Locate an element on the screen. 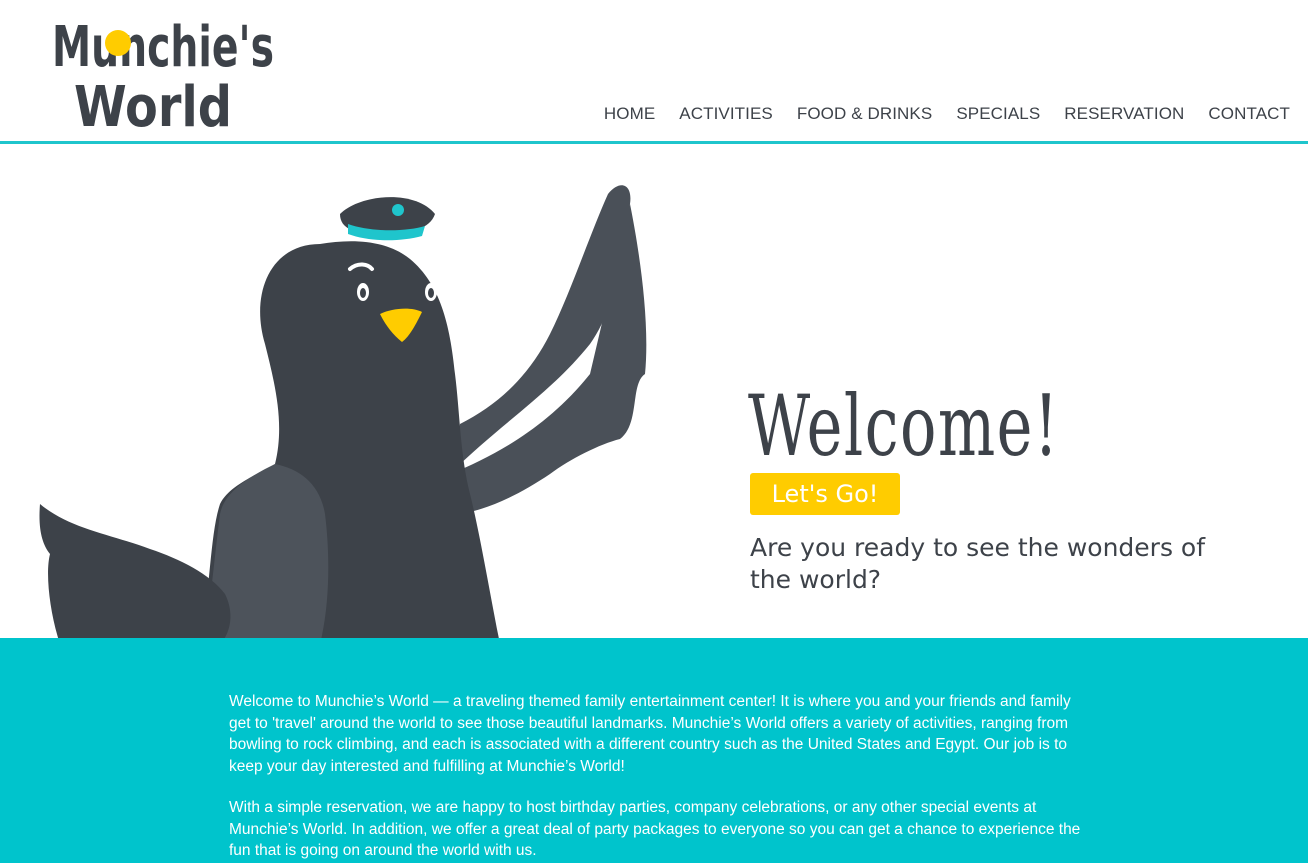  nav-specials: SPECIALS is located at coordinates (998, 114).